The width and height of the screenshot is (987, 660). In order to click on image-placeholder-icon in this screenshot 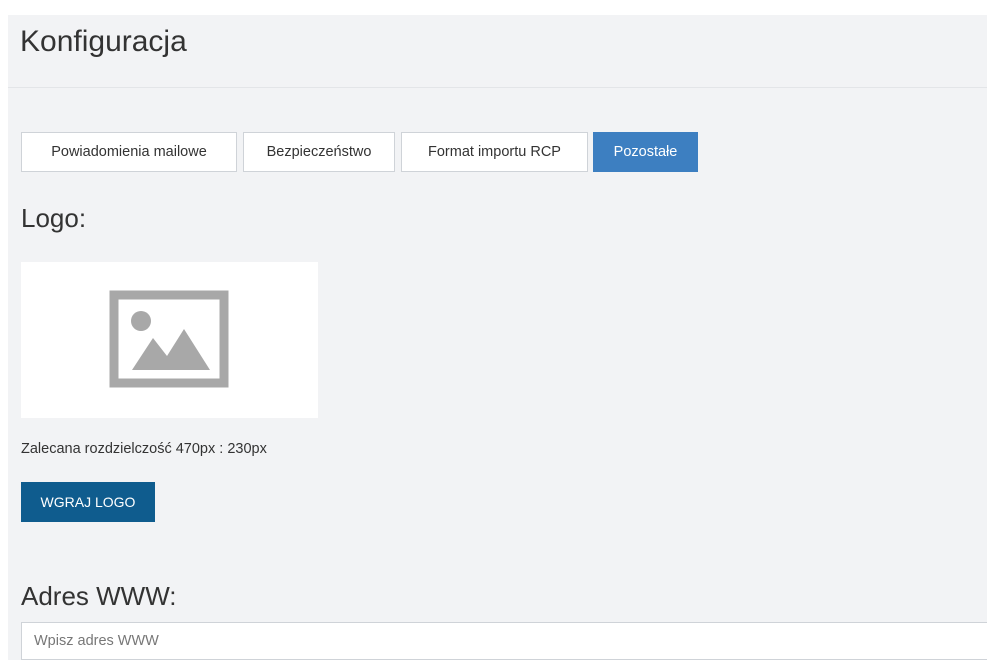, I will do `click(169, 339)`.